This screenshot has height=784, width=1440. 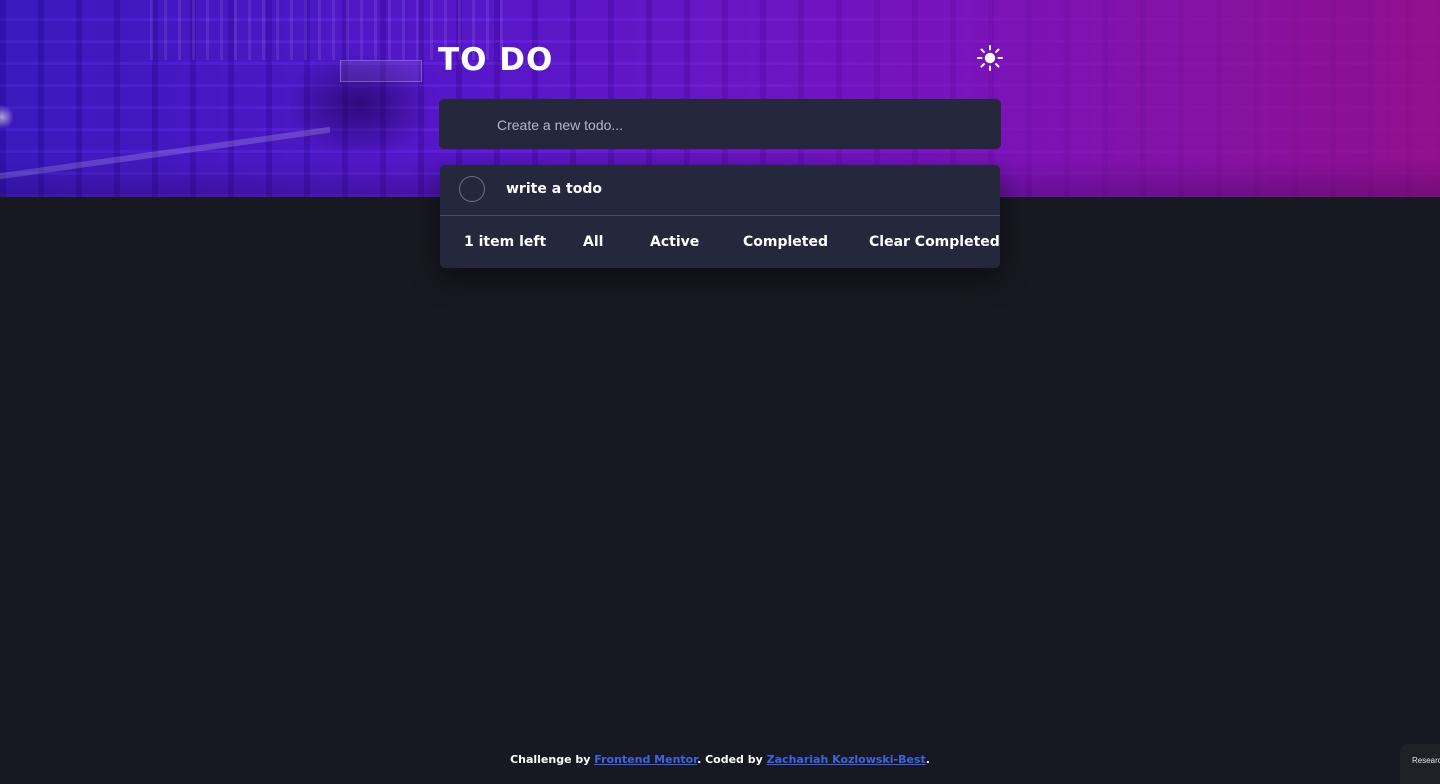 I want to click on corner-widget: Researc, so click(x=1420, y=764).